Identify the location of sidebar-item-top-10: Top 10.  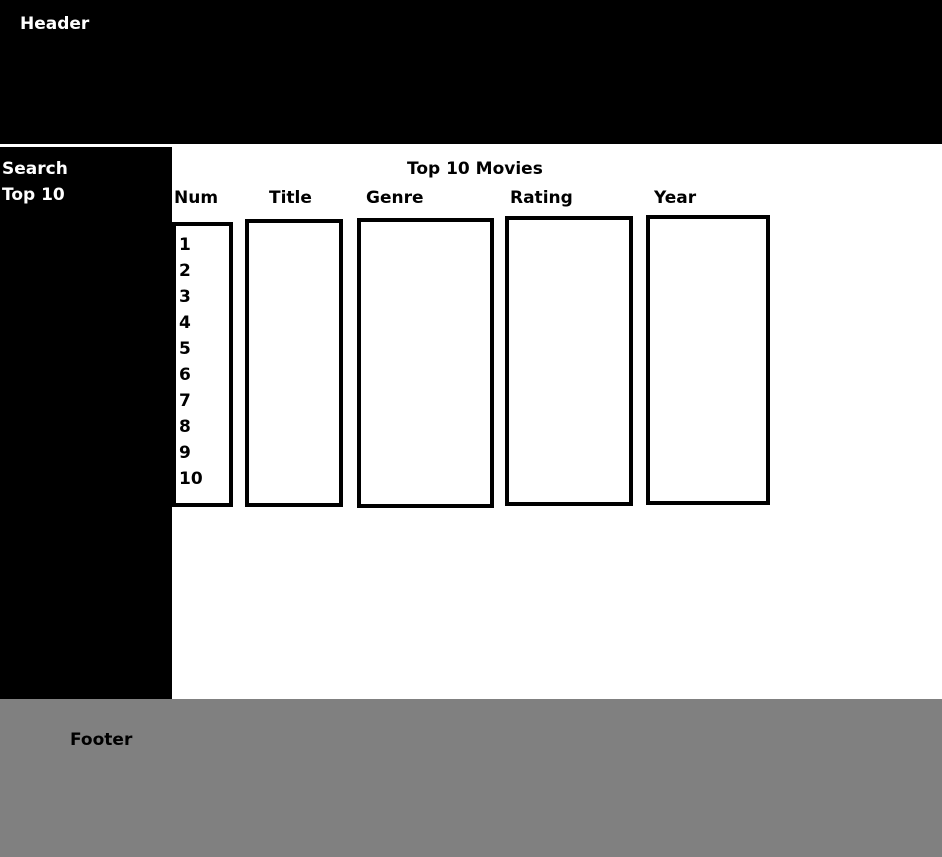
(33, 195).